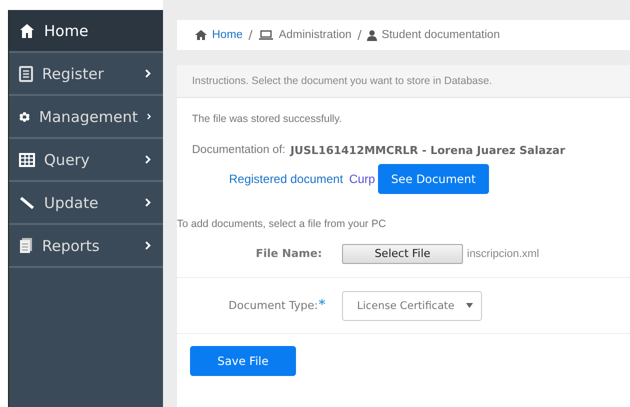  What do you see at coordinates (412, 305) in the screenshot?
I see `document-type-select: License Certificate` at bounding box center [412, 305].